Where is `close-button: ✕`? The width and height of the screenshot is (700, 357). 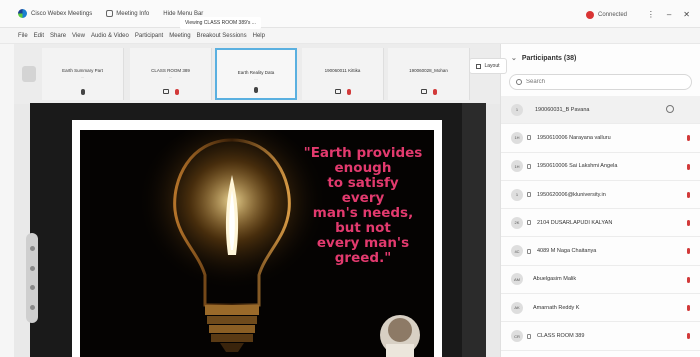 close-button: ✕ is located at coordinates (686, 14).